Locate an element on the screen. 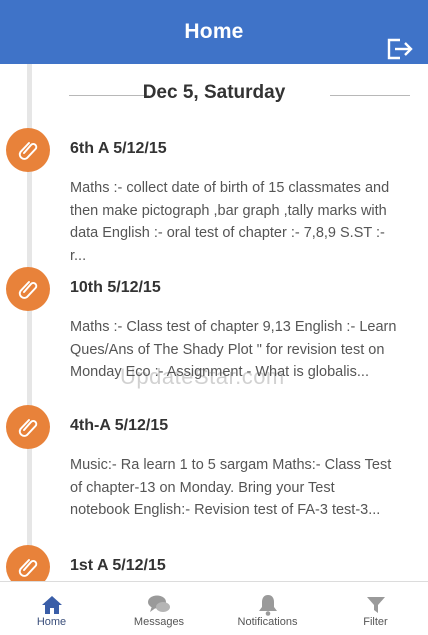 The width and height of the screenshot is (428, 635). filter-icon is located at coordinates (375, 605).